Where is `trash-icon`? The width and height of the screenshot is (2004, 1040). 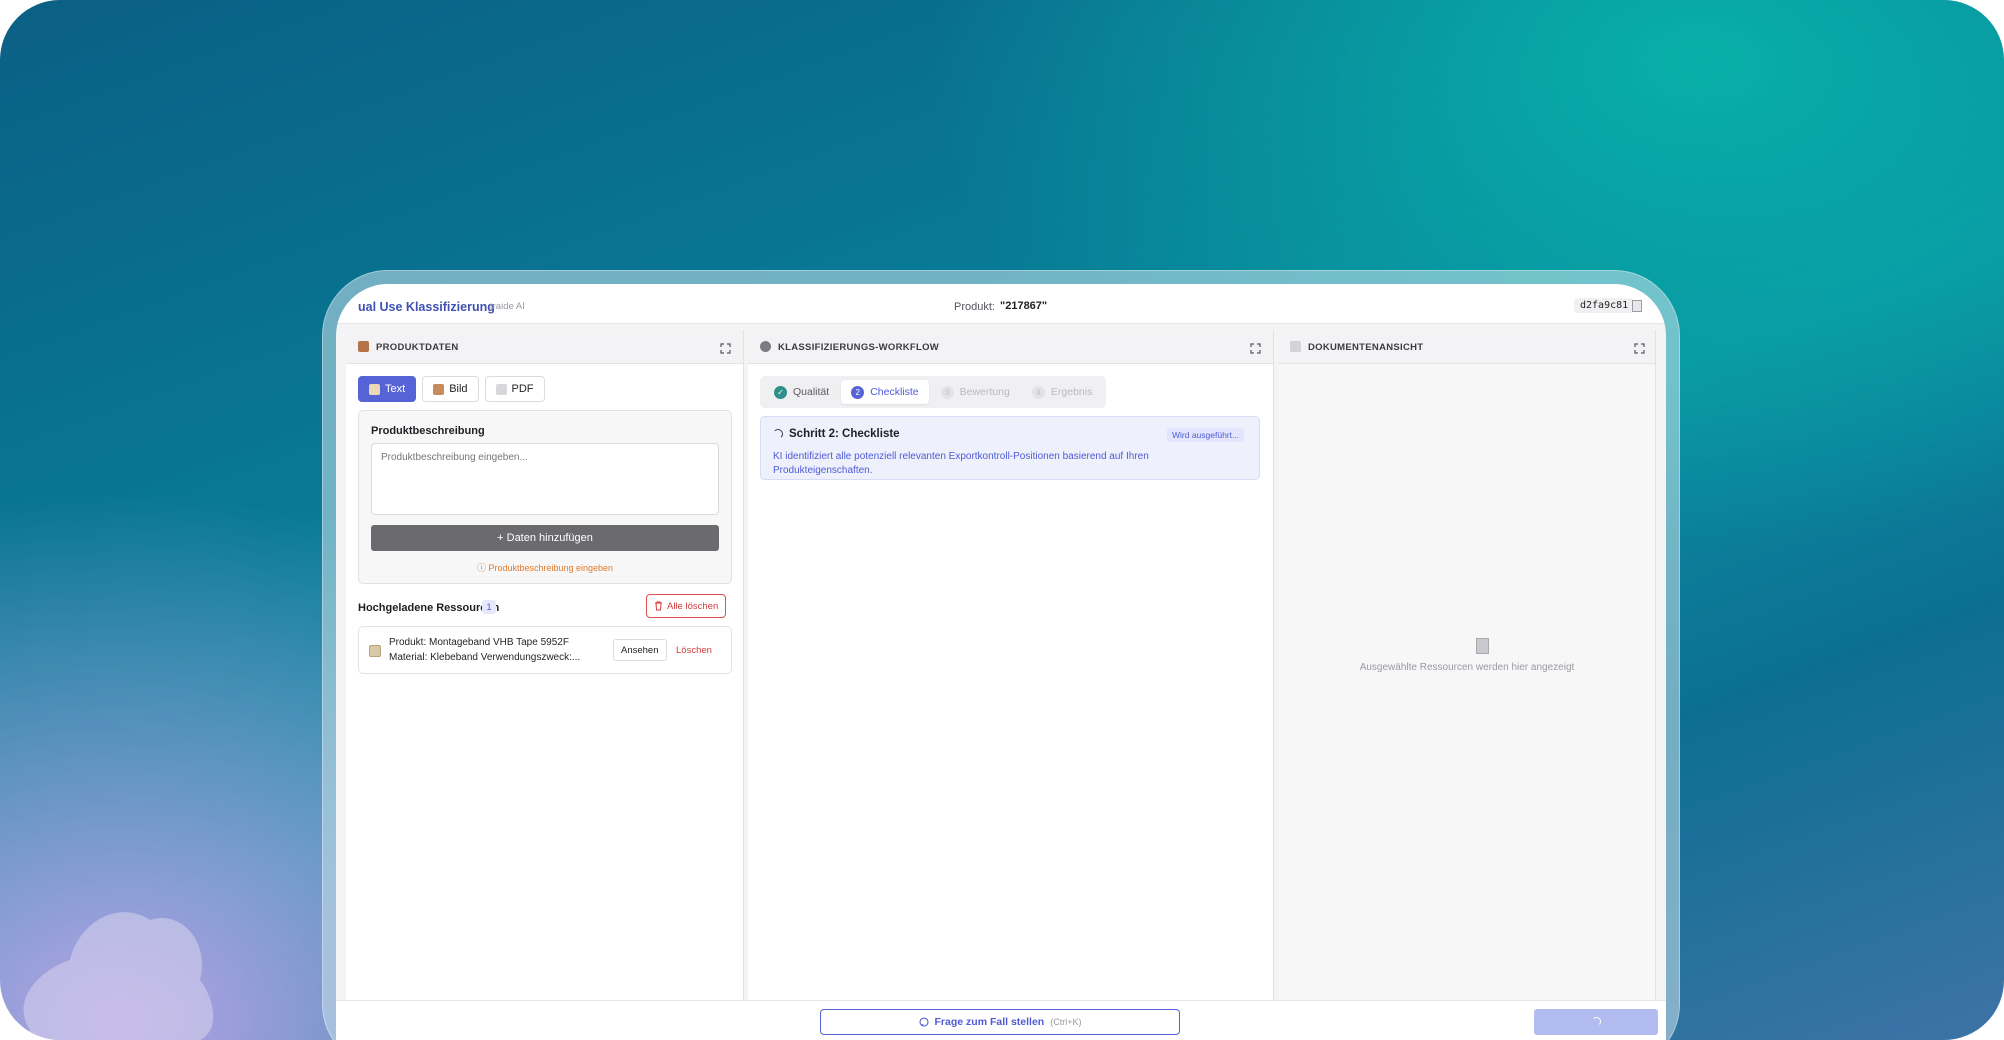 trash-icon is located at coordinates (658, 606).